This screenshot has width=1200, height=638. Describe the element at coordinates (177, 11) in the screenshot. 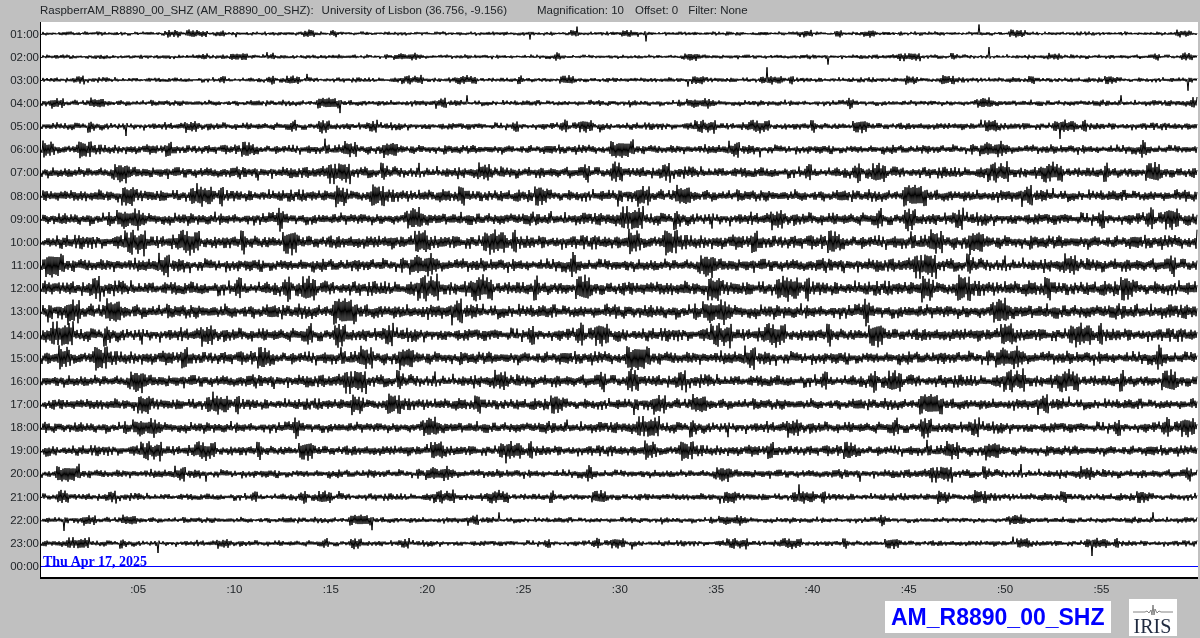

I see `station-name: RaspberrAM_R8890_00_SHZ (AM_R8890_00_SHZ):` at that location.